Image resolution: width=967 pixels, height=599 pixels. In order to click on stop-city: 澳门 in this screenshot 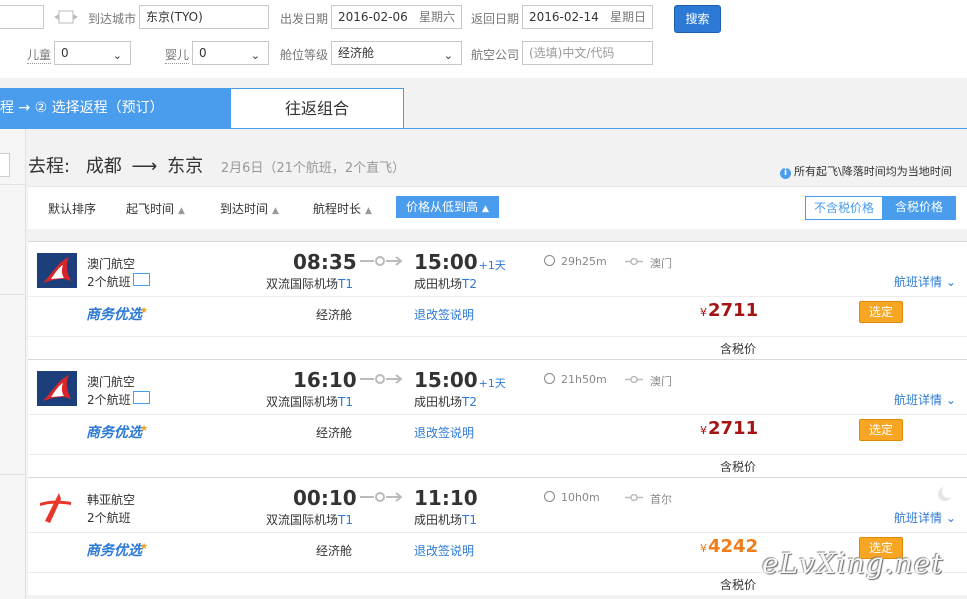, I will do `click(661, 263)`.